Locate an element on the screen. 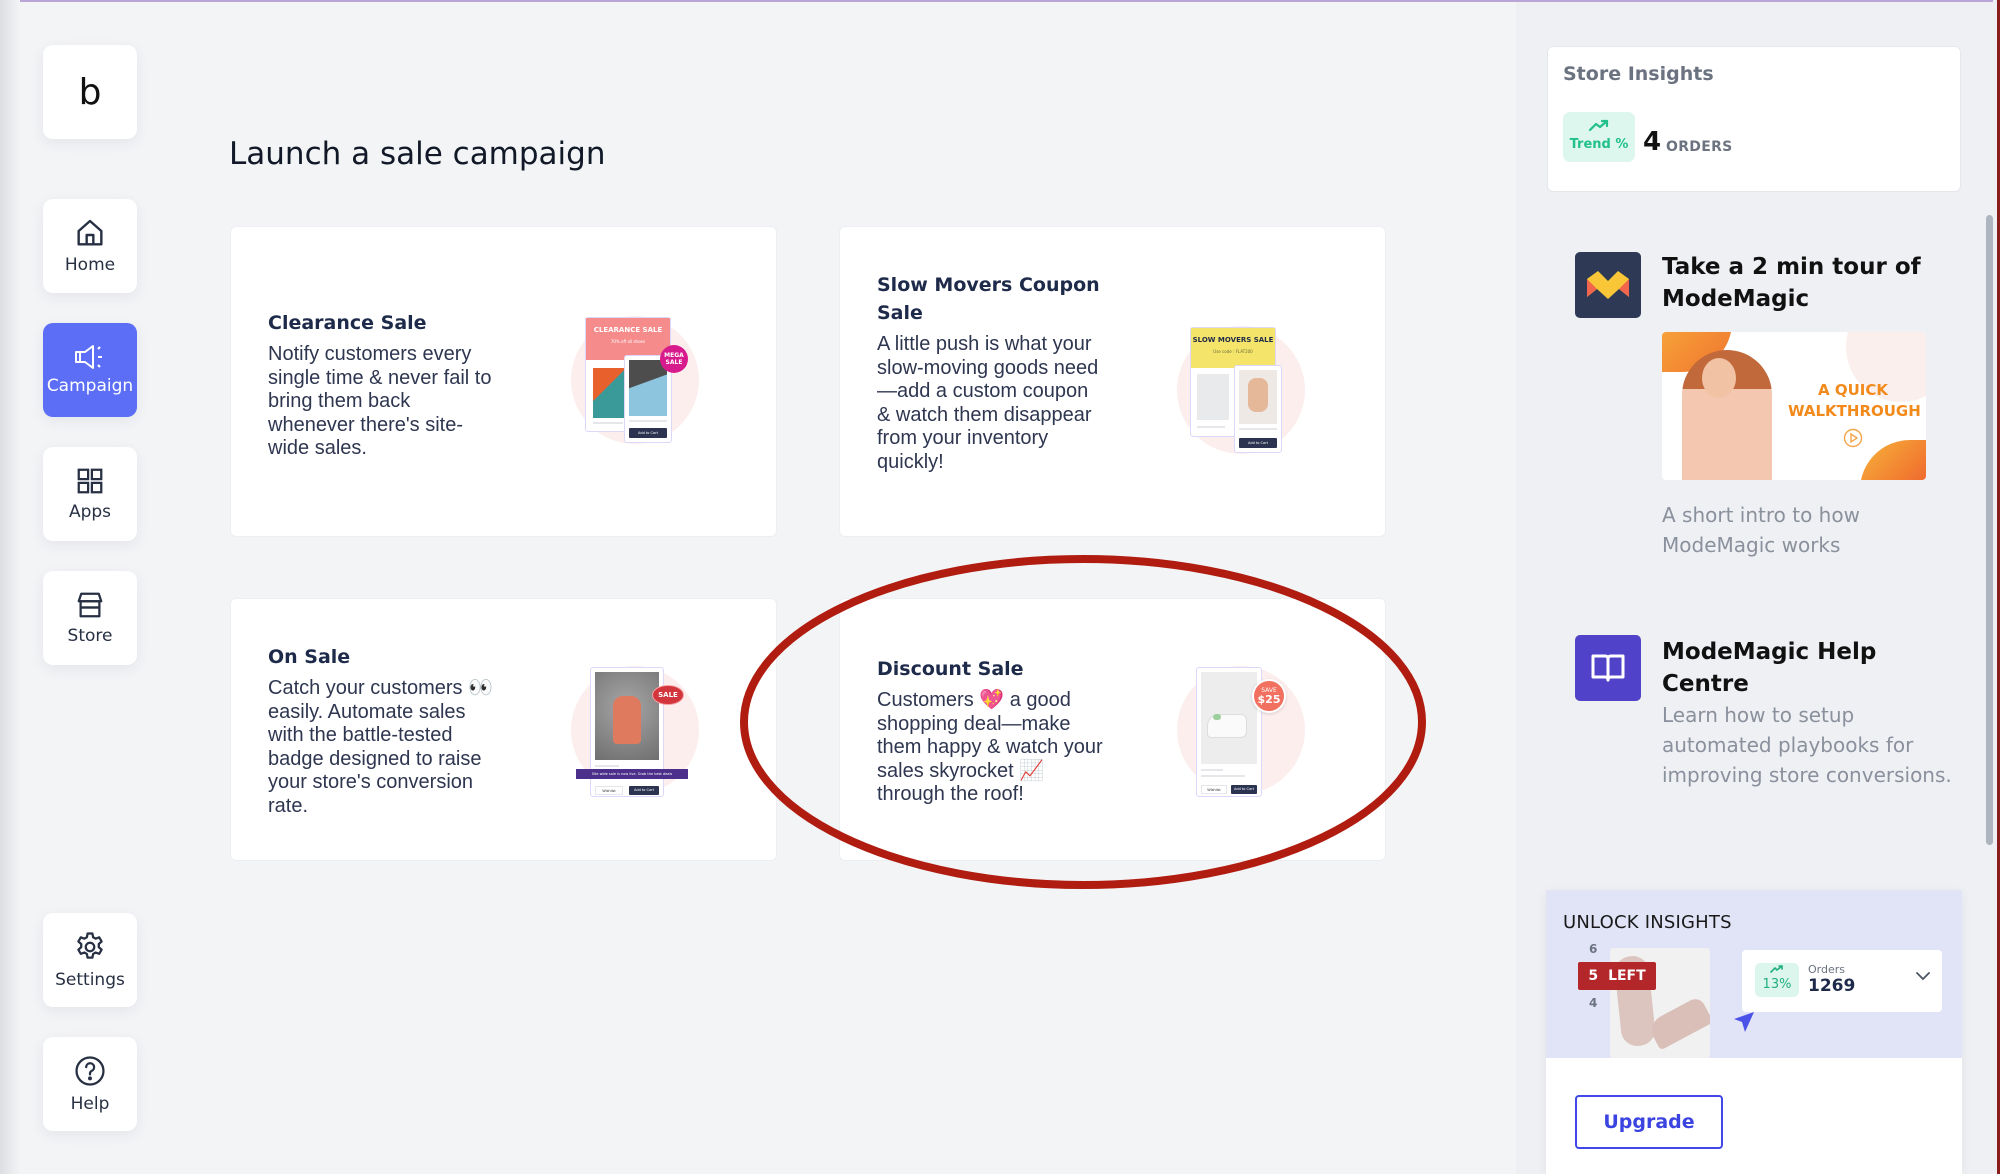 The image size is (2000, 1174). save-badge-value: $25 is located at coordinates (1269, 699).